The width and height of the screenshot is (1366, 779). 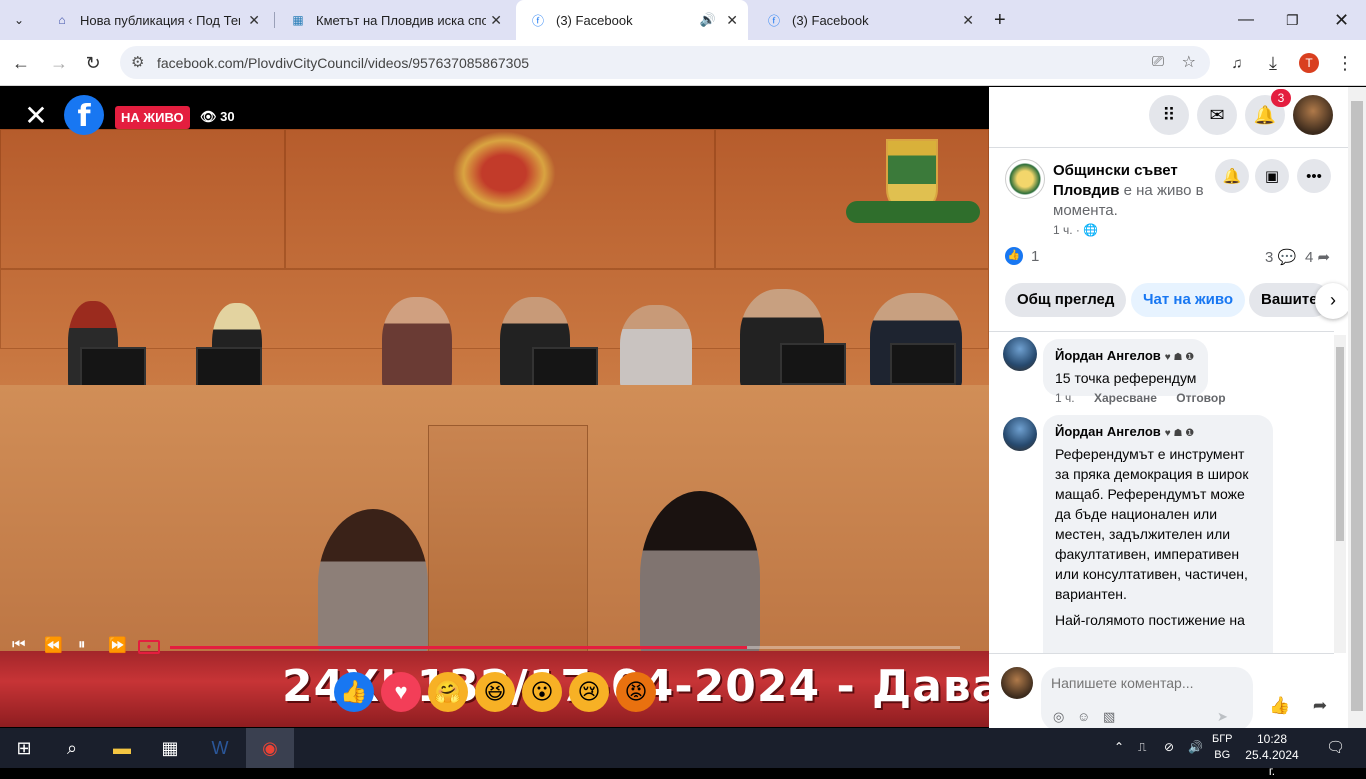 I want to click on care-reaction-icon: 🤗, so click(x=448, y=692).